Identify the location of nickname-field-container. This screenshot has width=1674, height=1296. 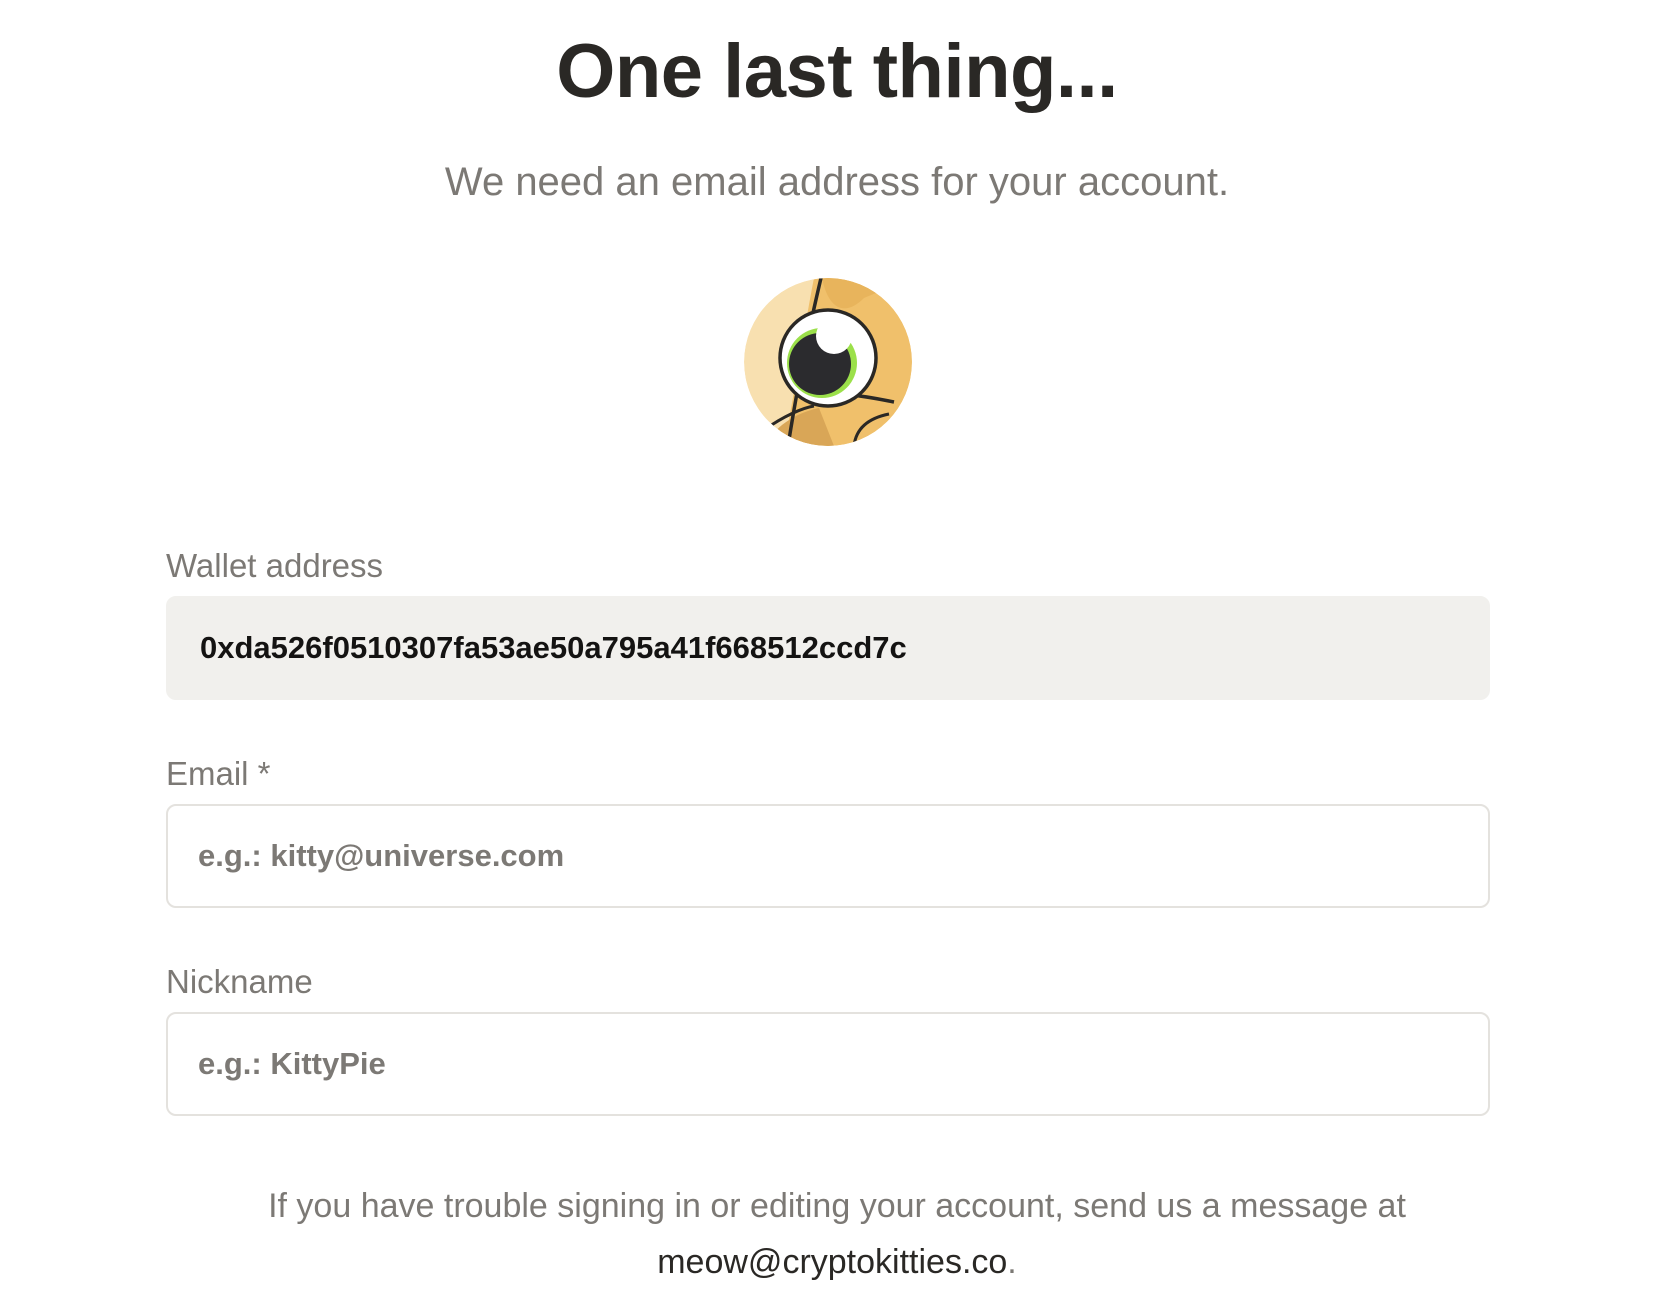
(828, 1064).